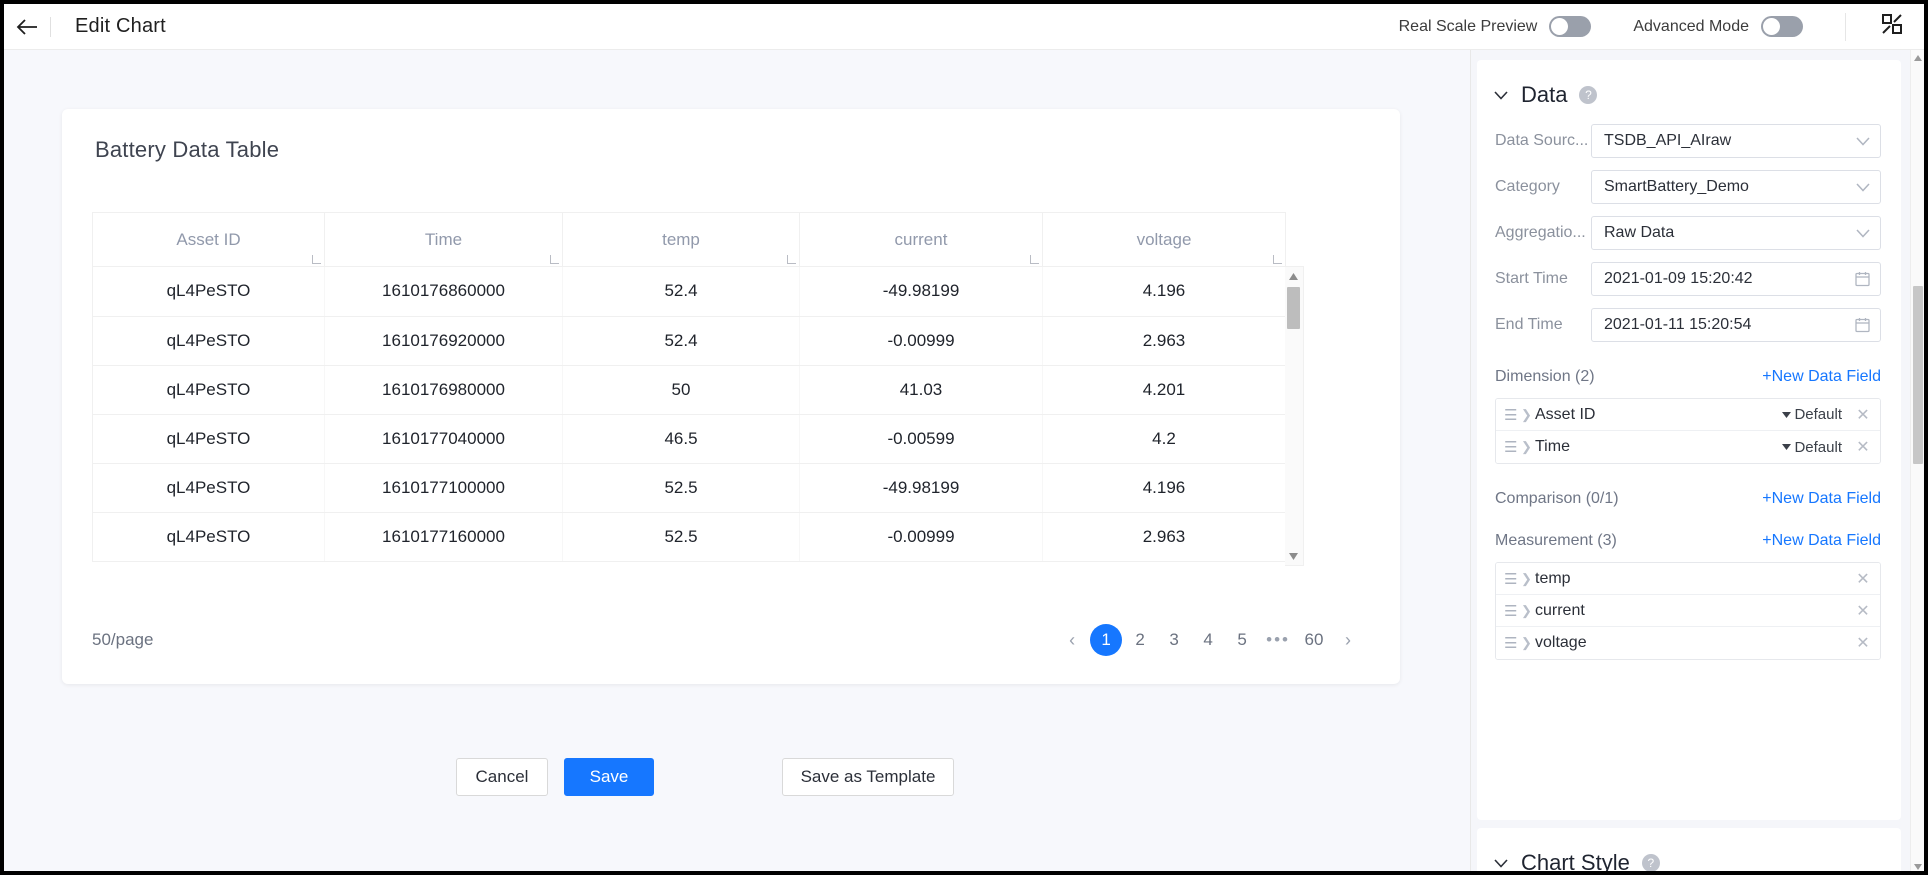 This screenshot has width=1928, height=875. What do you see at coordinates (122, 640) in the screenshot?
I see `page-size-selector: 50/page` at bounding box center [122, 640].